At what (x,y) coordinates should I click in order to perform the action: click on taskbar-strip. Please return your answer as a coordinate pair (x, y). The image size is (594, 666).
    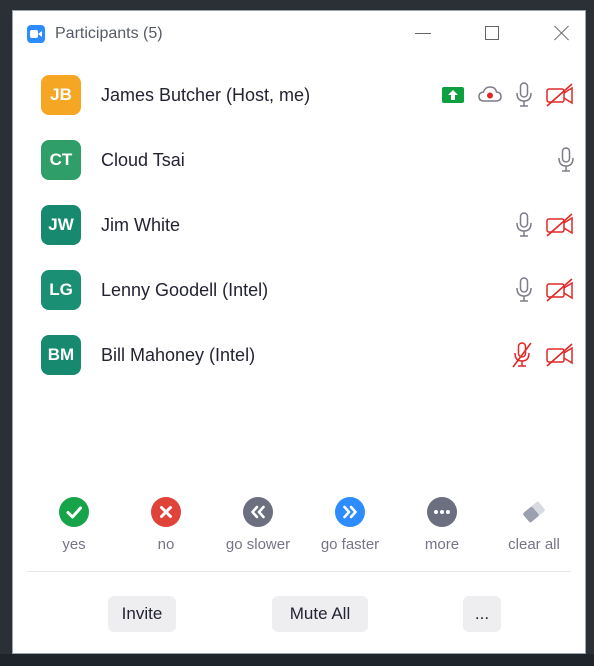
    Looking at the image, I should click on (297, 660).